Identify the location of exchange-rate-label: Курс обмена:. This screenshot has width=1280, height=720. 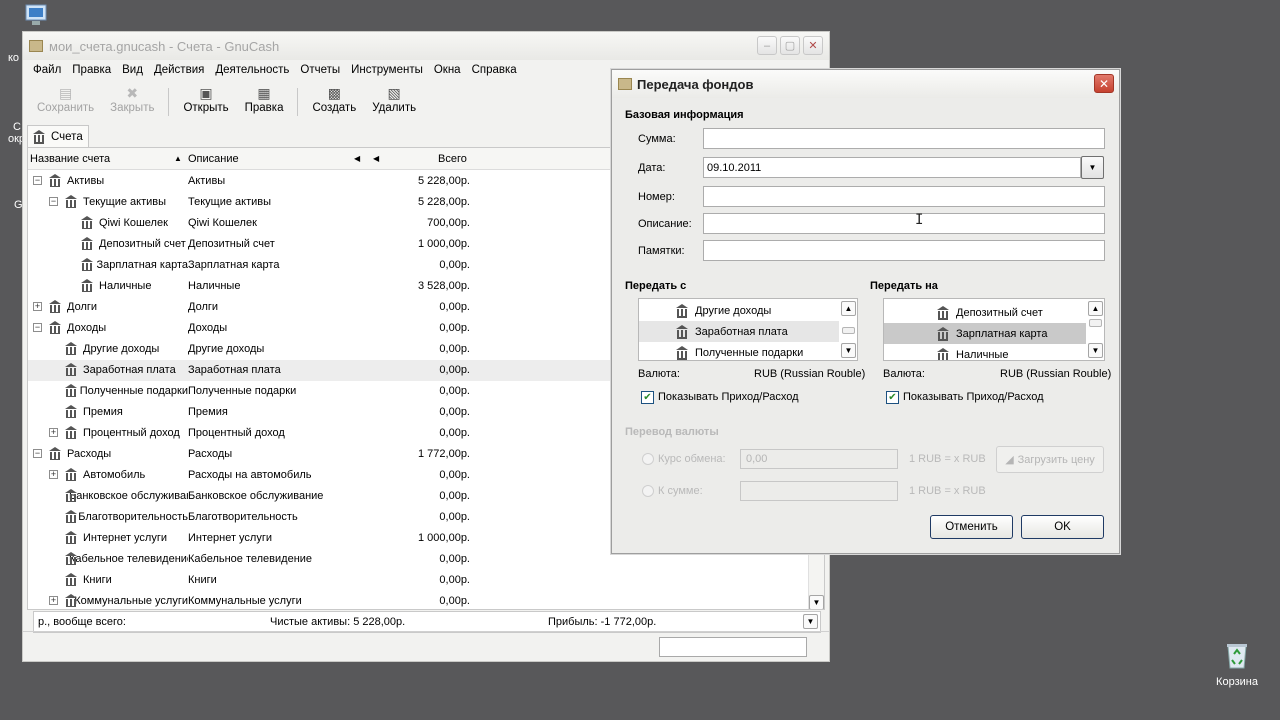
(692, 459).